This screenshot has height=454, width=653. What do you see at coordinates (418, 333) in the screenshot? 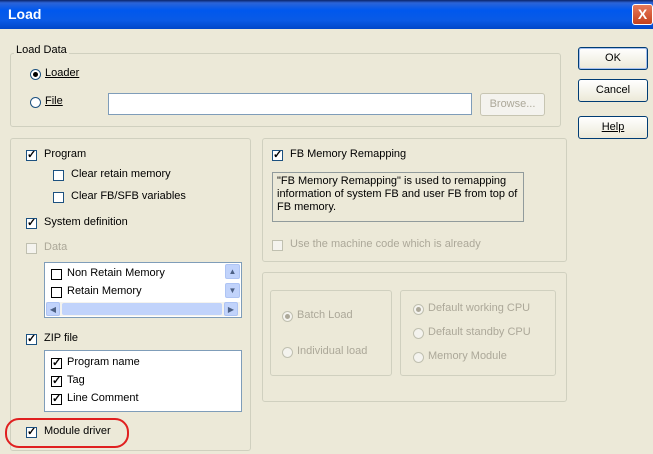
I see `default-standby-radio` at bounding box center [418, 333].